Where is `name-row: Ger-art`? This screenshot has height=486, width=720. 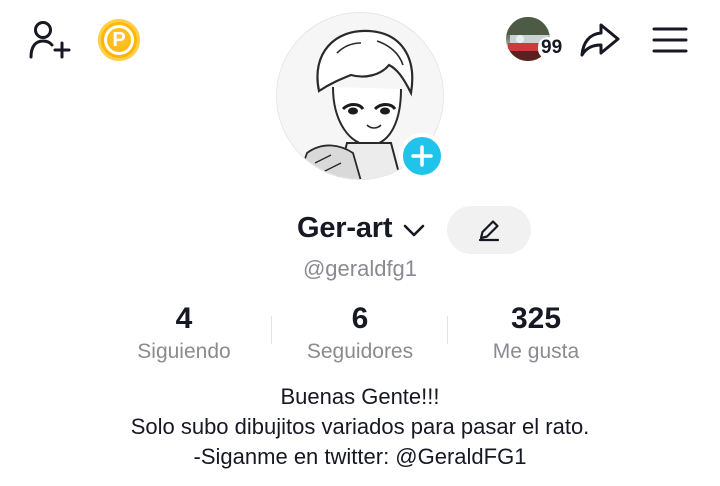 name-row: Ger-art is located at coordinates (360, 231).